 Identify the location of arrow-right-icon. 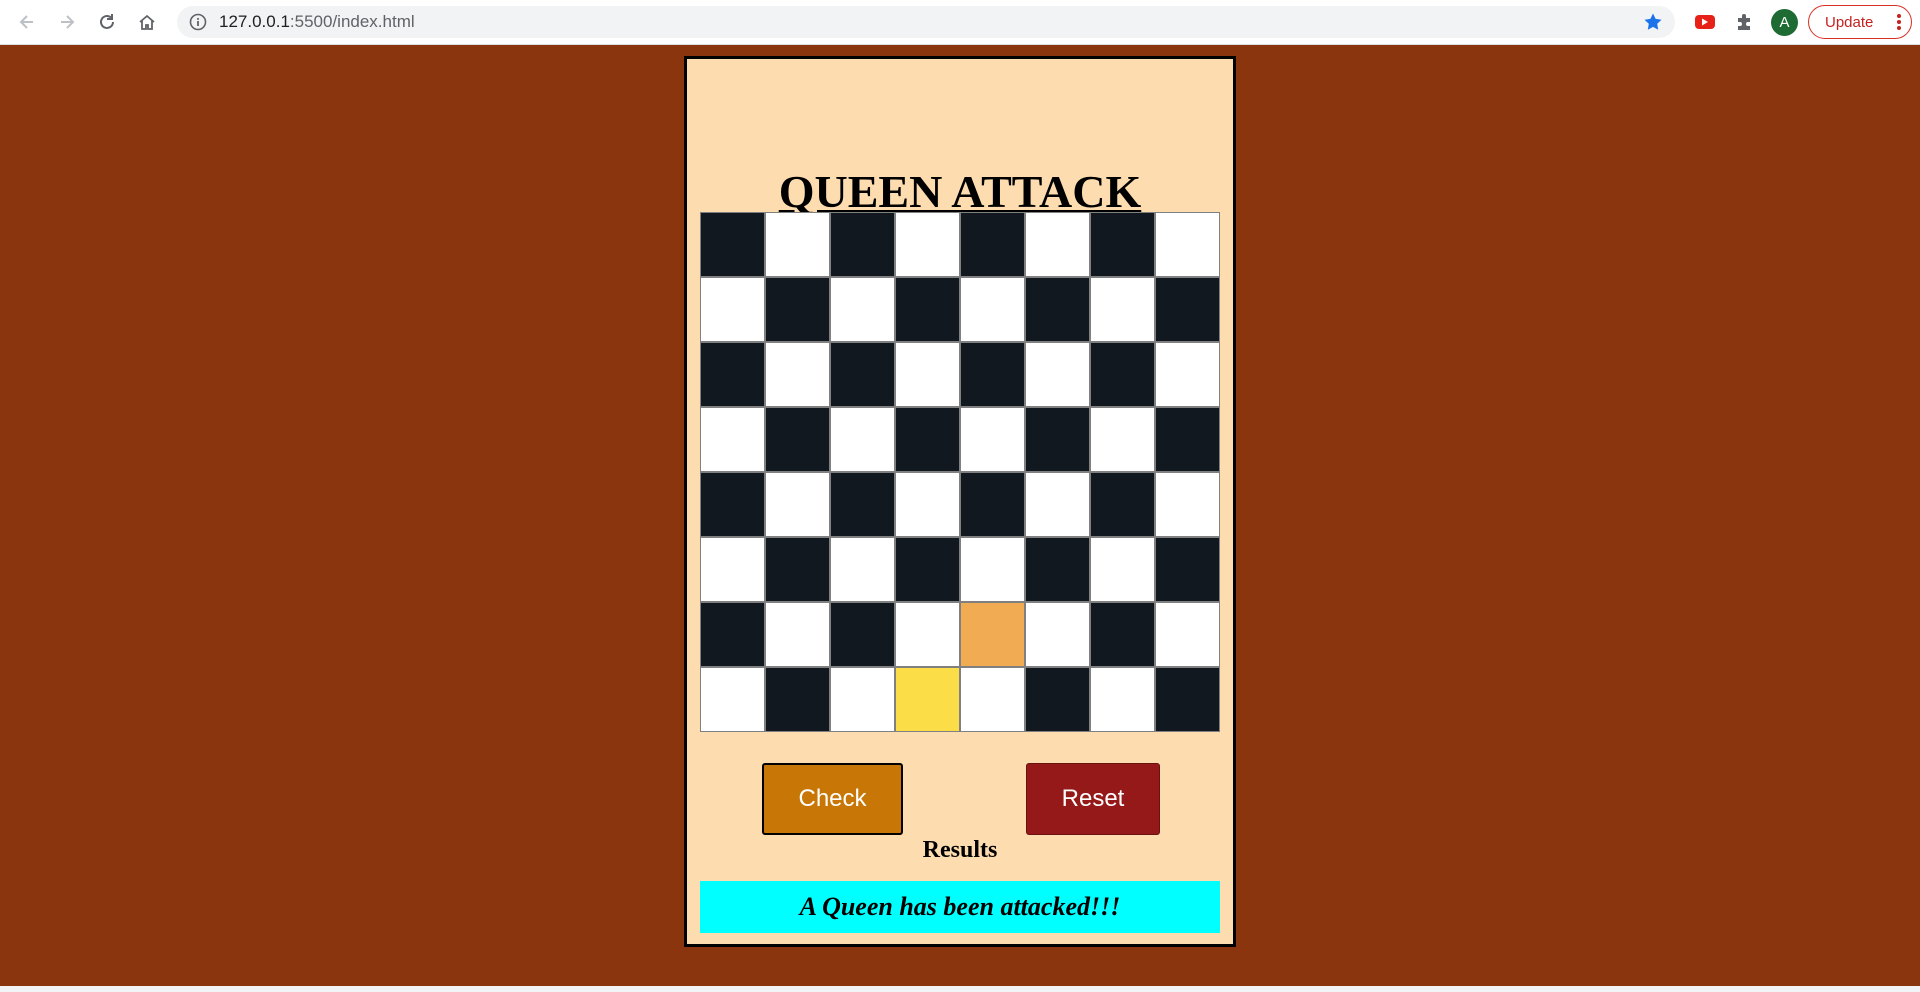
(68, 22).